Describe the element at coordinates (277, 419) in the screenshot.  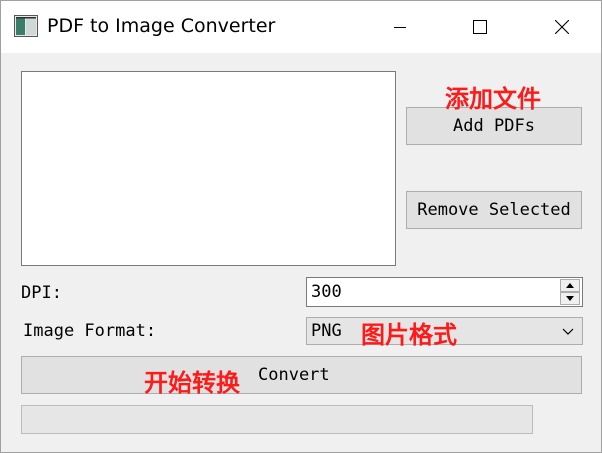
I see `conversion-progress-bar` at that location.